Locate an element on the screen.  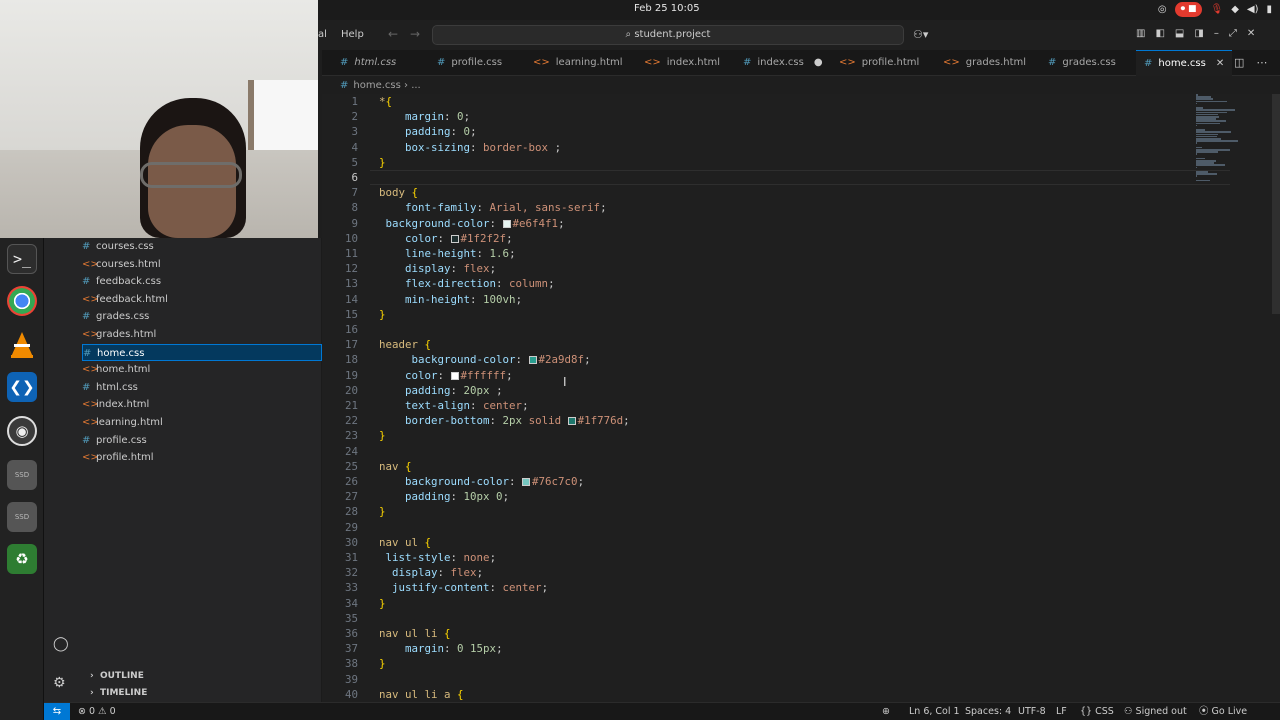
chrome-icon is located at coordinates (22, 301).